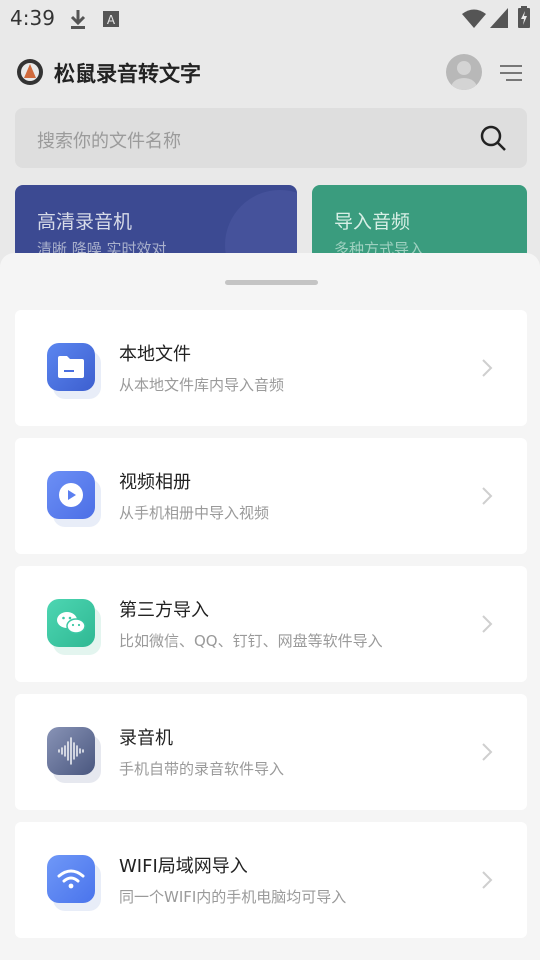 The height and width of the screenshot is (960, 540). I want to click on record-card: 高清录音机 清晰 降噪 实时效对, so click(156, 222).